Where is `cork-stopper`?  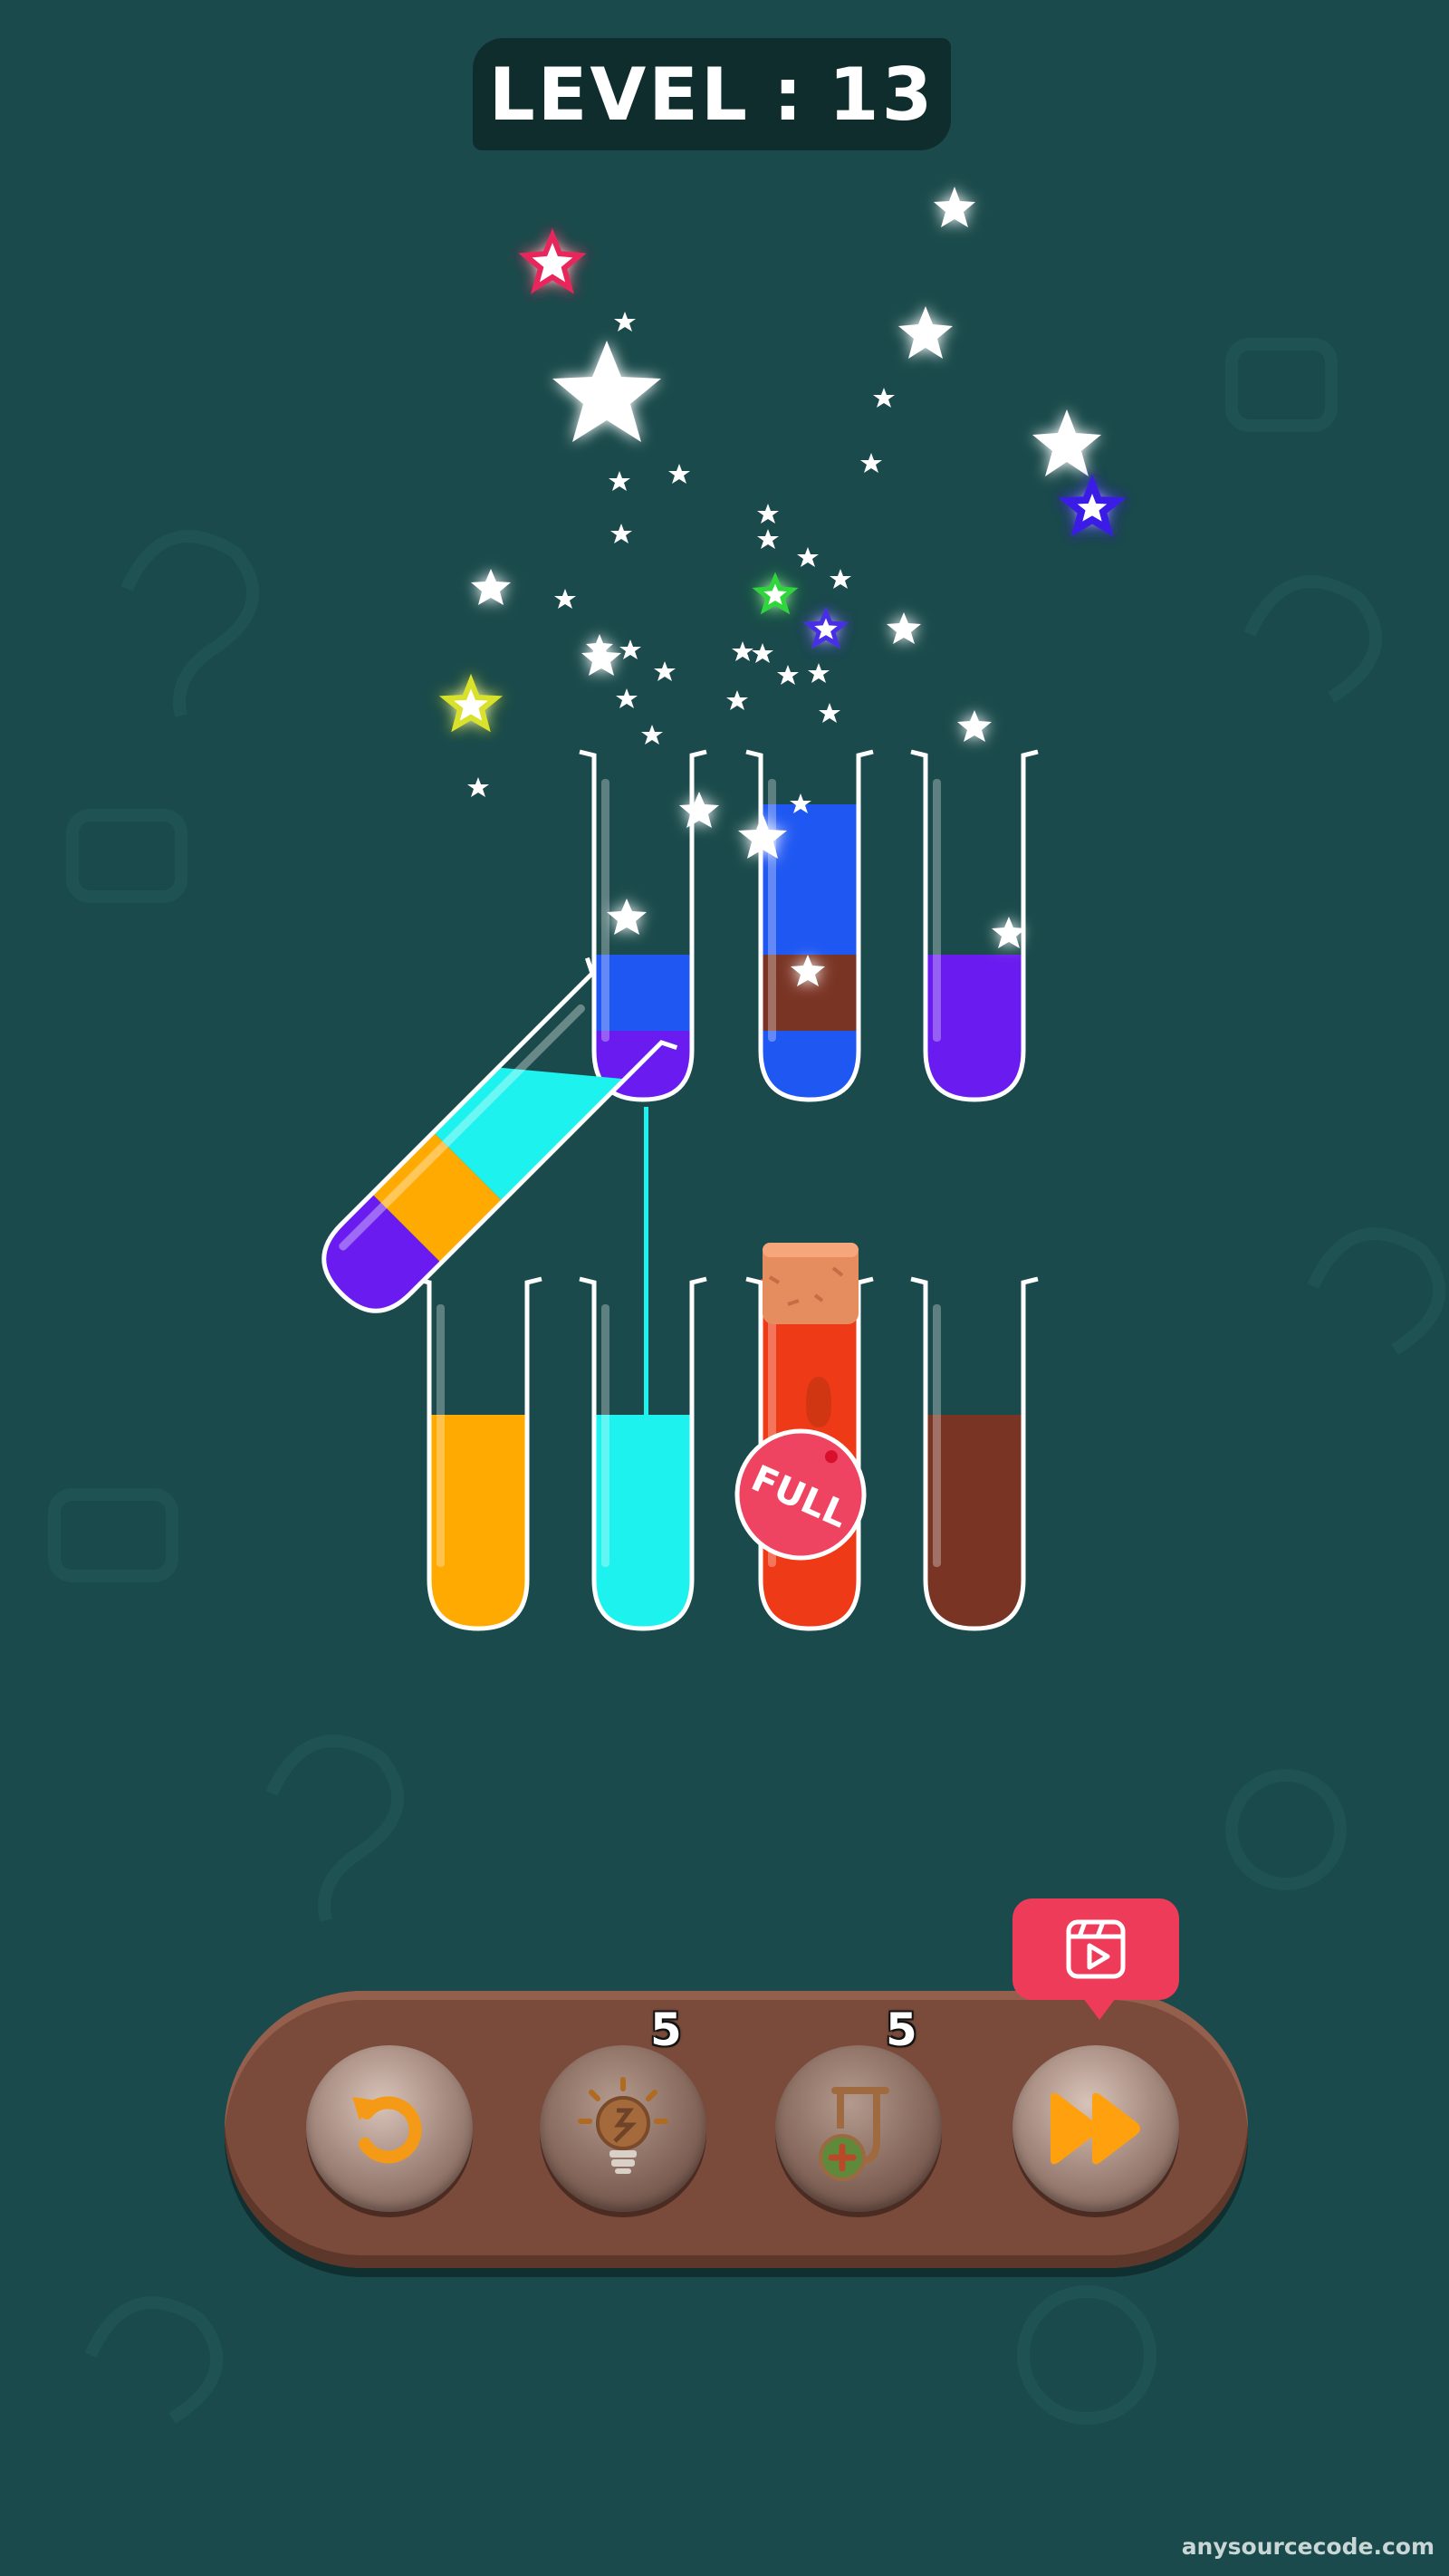
cork-stopper is located at coordinates (811, 1283).